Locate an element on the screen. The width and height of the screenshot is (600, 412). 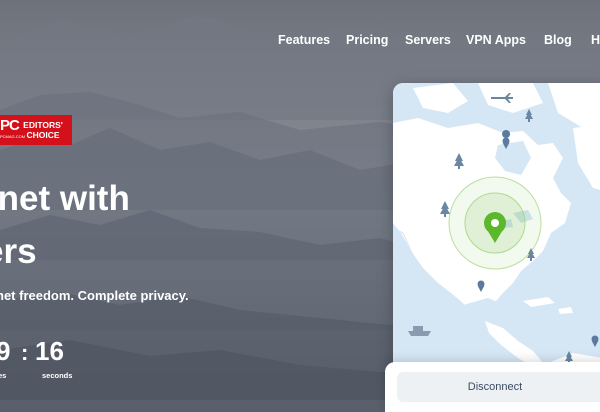
nav-servers: Servers is located at coordinates (428, 40).